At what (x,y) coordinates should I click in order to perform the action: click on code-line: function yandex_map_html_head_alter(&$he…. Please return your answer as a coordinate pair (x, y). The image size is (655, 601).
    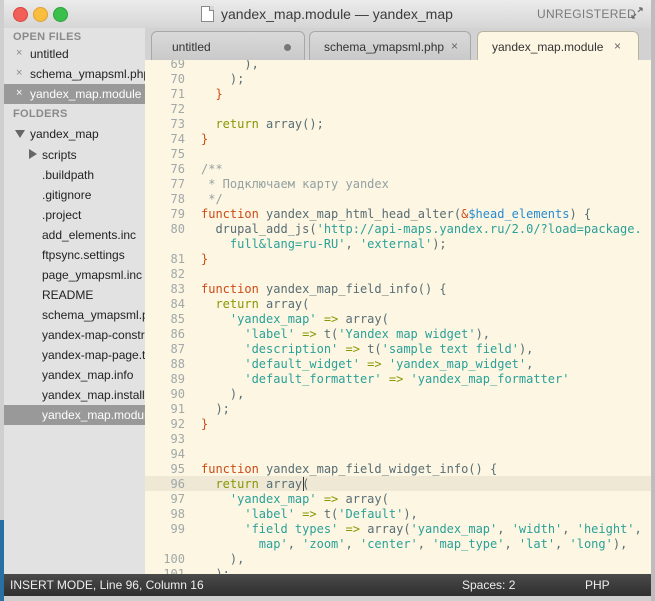
    Looking at the image, I should click on (396, 214).